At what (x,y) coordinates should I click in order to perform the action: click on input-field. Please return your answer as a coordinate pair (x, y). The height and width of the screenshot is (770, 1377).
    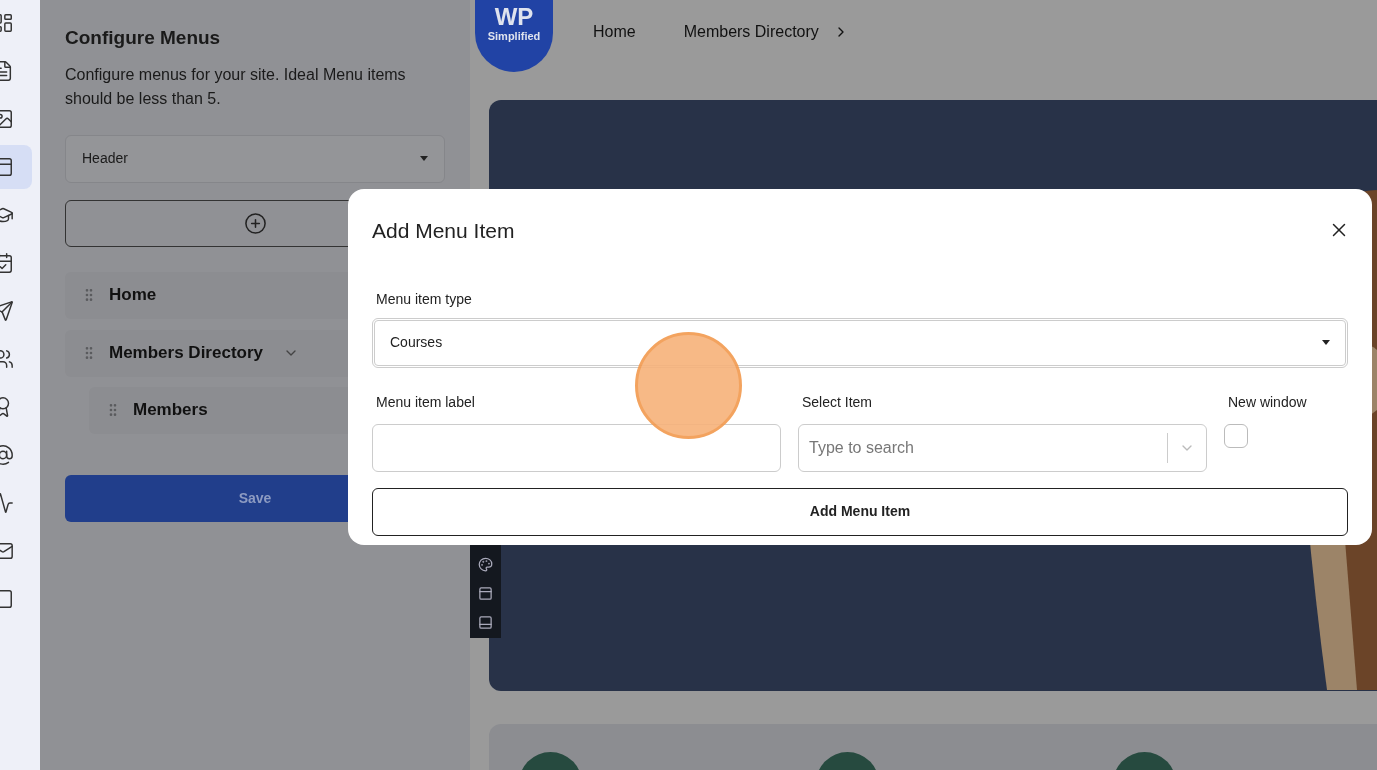
    Looking at the image, I should click on (576, 447).